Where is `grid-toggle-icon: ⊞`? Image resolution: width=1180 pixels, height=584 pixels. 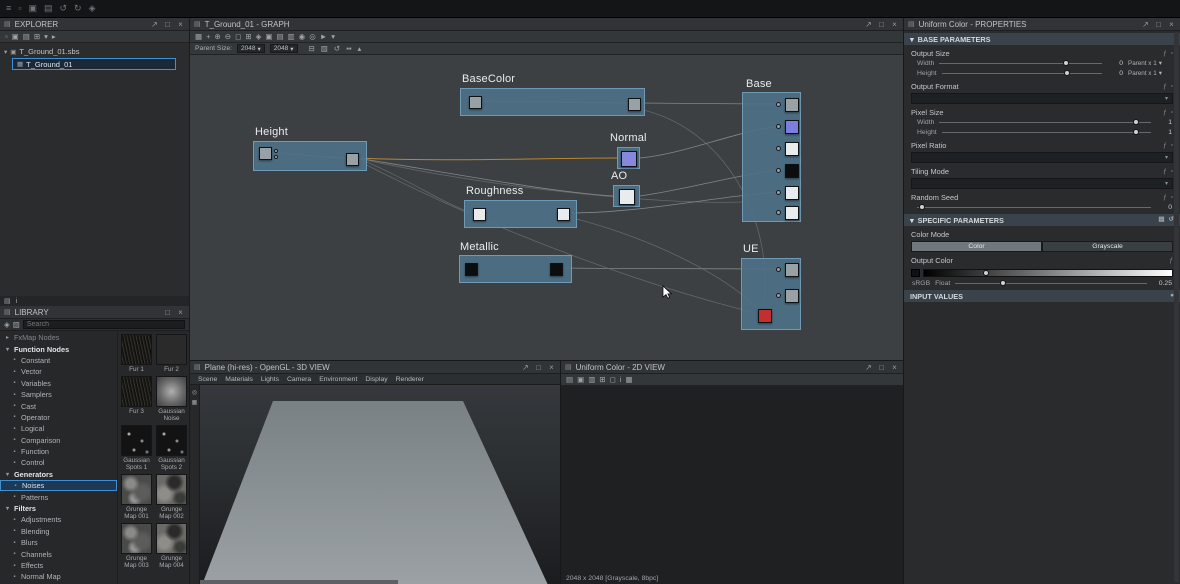
grid-toggle-icon: ⊞ is located at coordinates (248, 37).